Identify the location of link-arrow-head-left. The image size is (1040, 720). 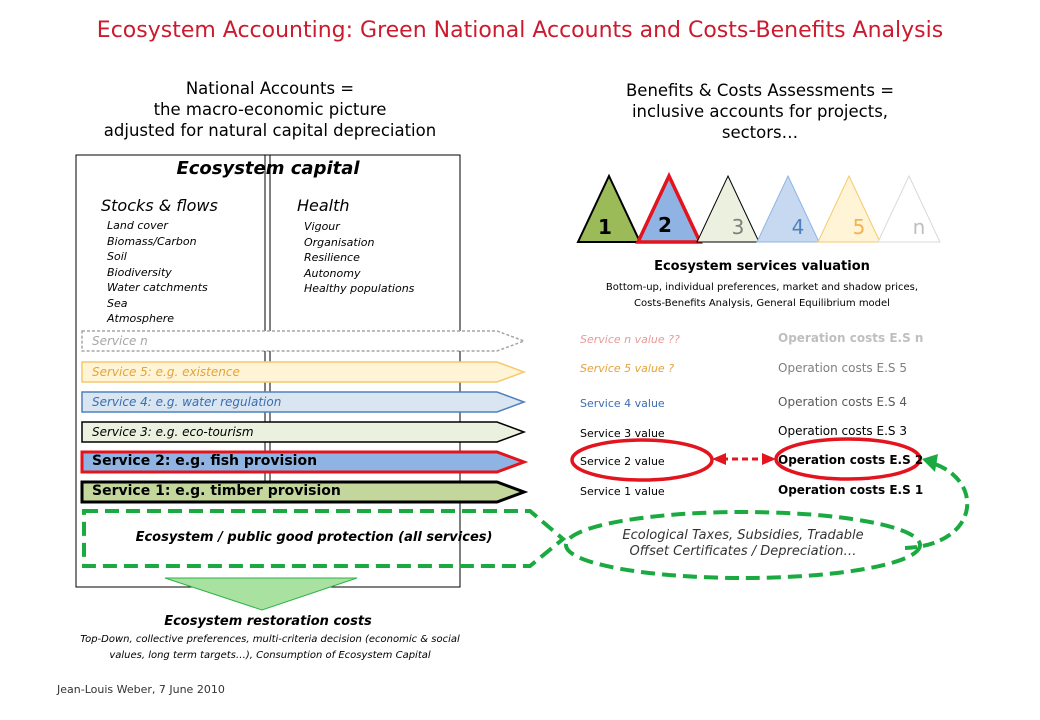
(719, 459).